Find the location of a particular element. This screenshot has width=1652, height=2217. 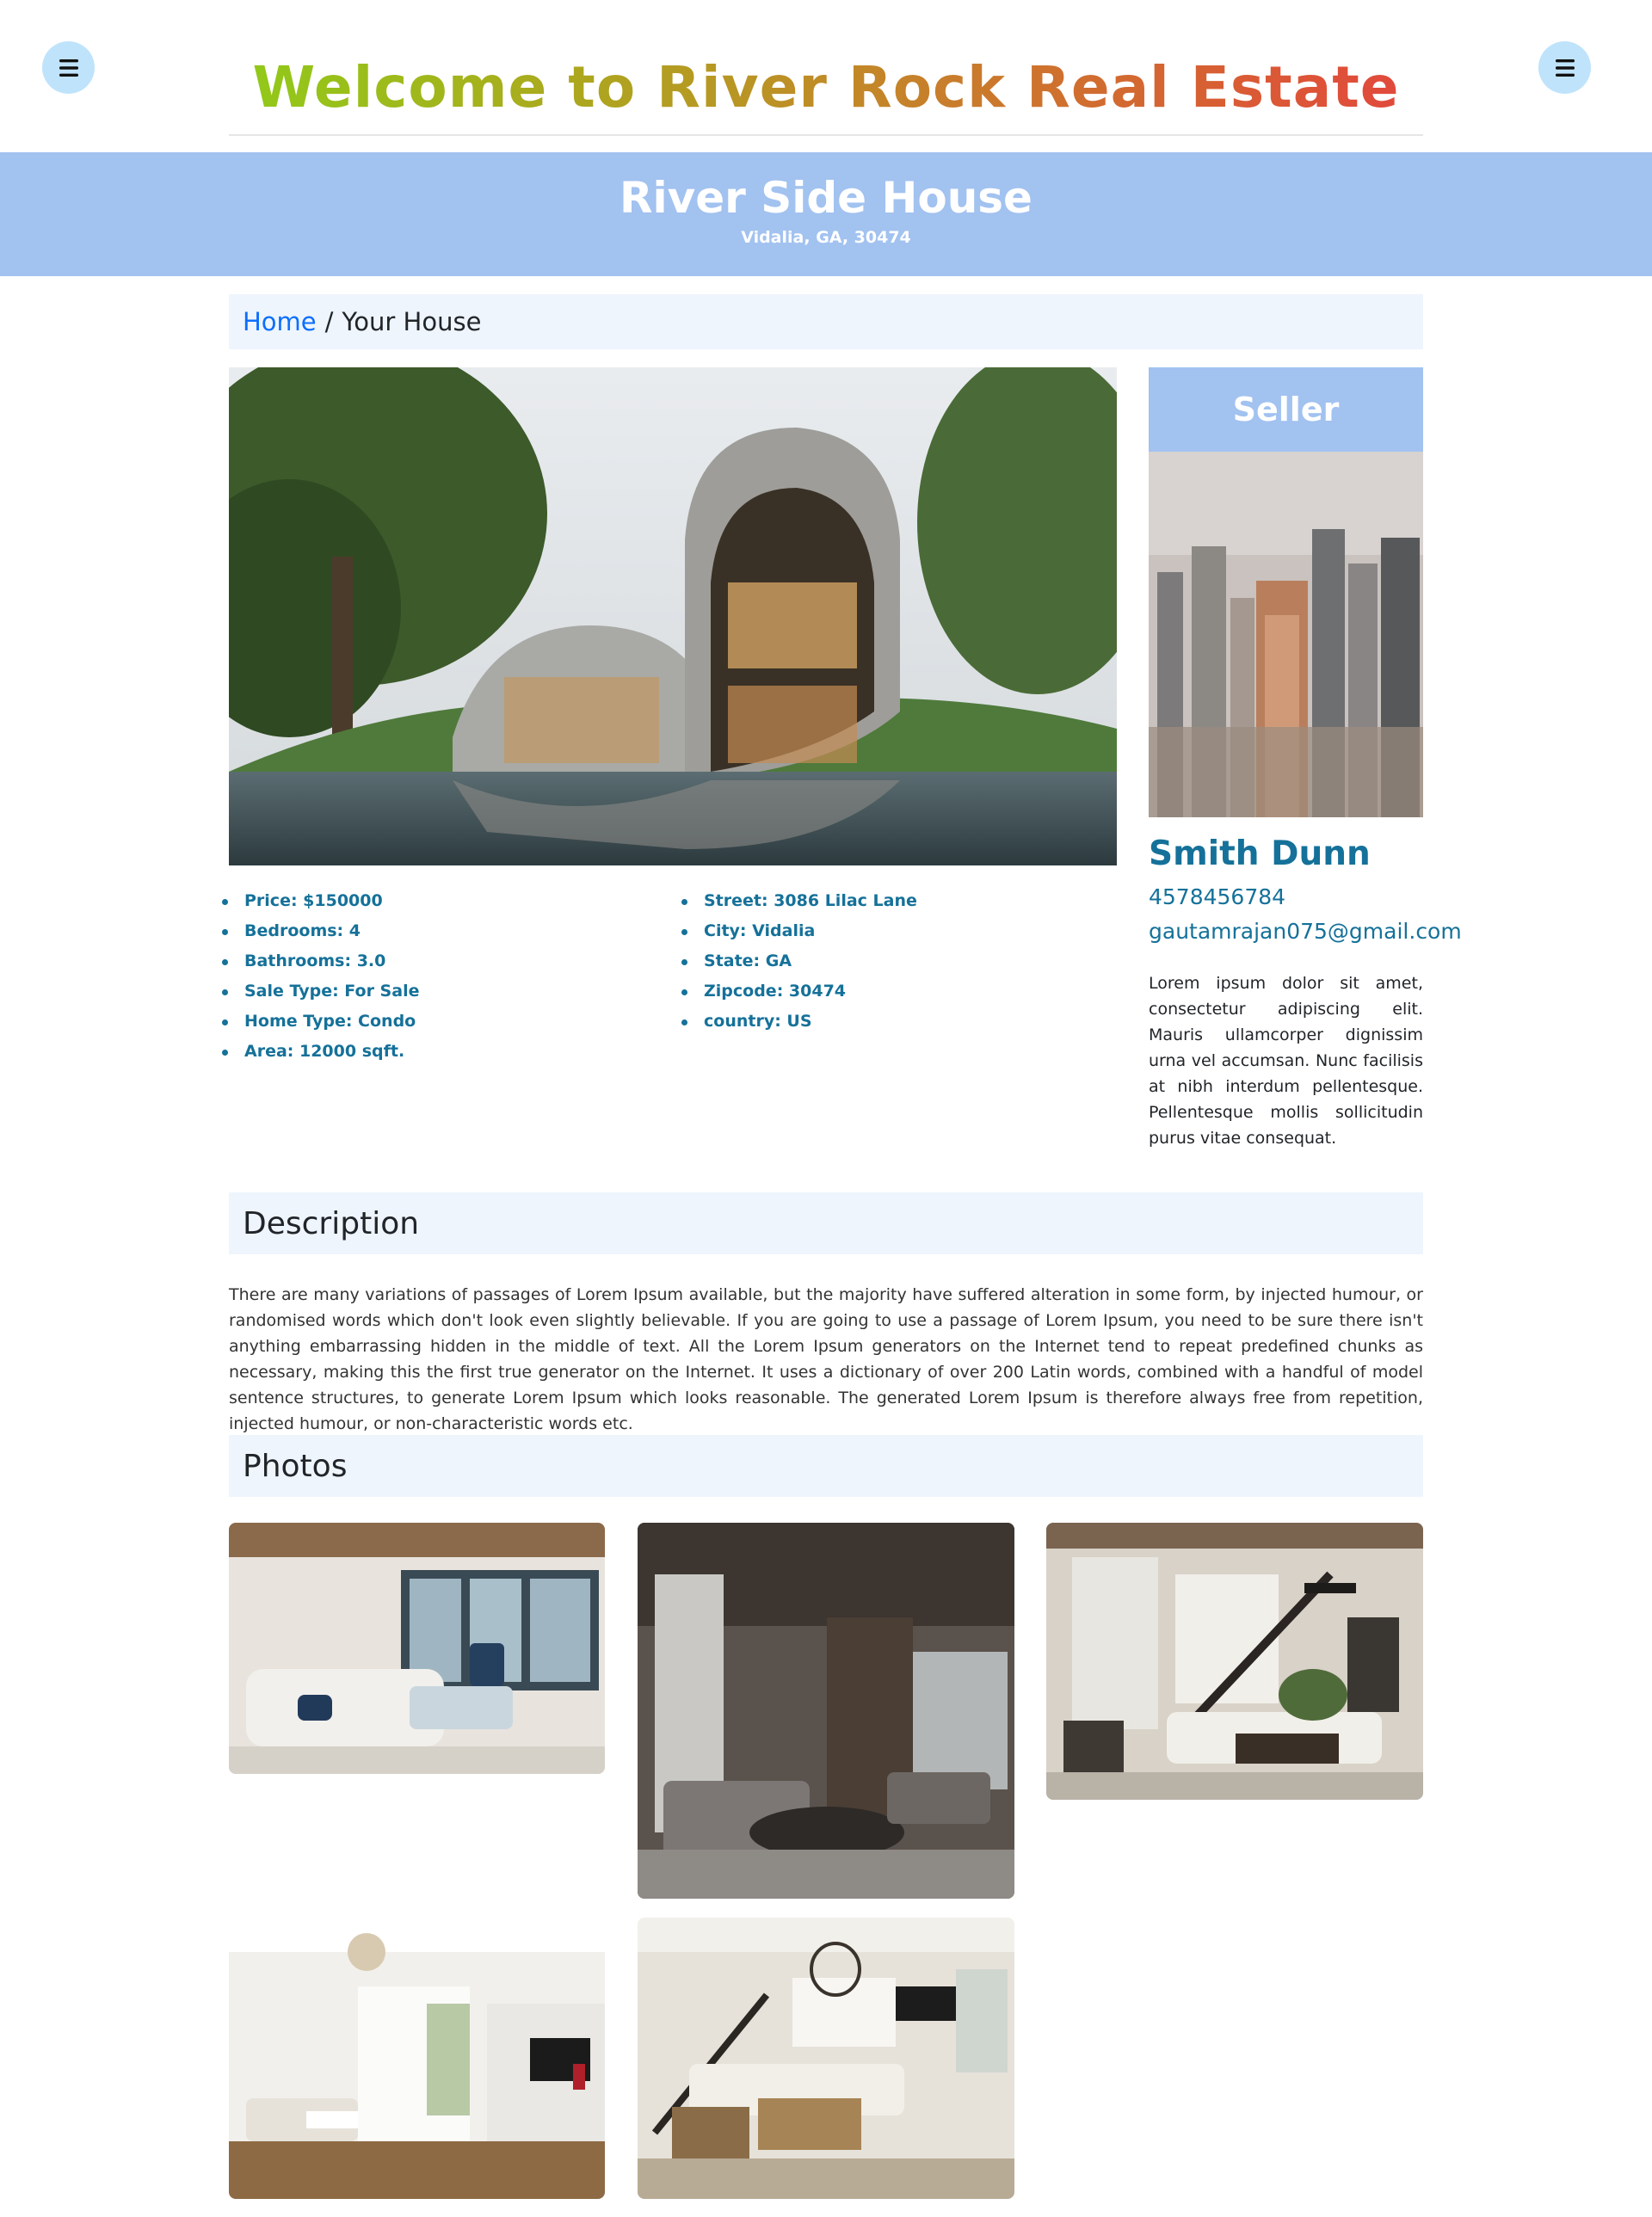

seller-phone: 4578456784 is located at coordinates (1217, 896).